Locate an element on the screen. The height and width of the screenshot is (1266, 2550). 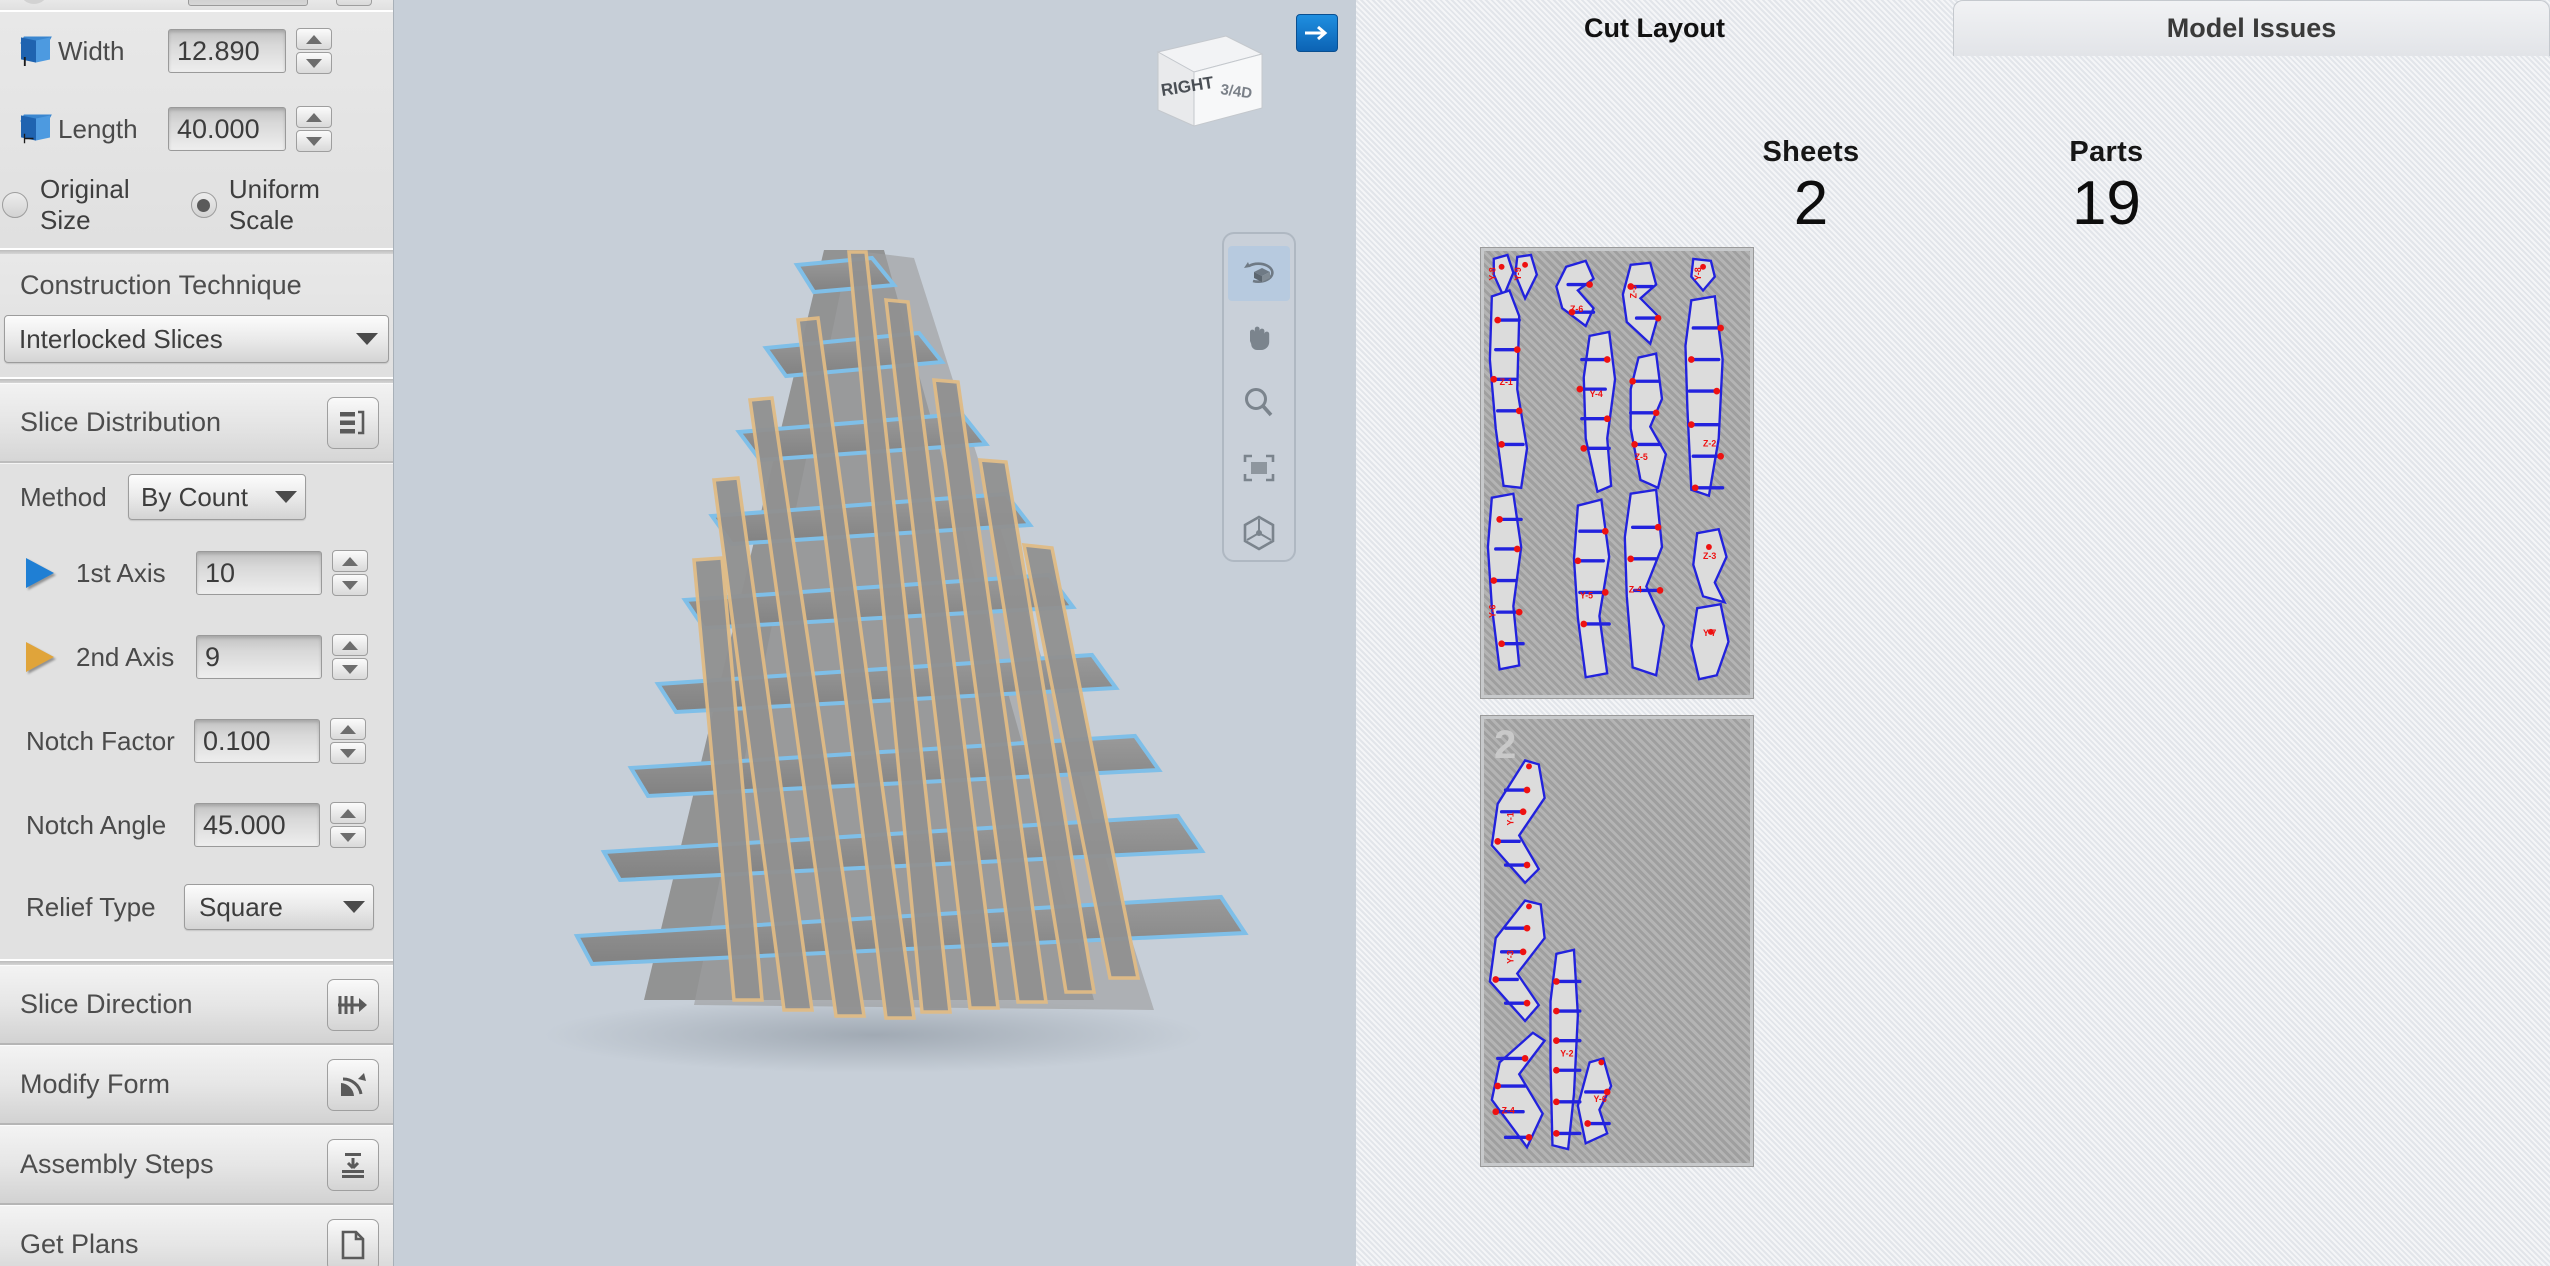
axis-1-stepper-up is located at coordinates (350, 561).